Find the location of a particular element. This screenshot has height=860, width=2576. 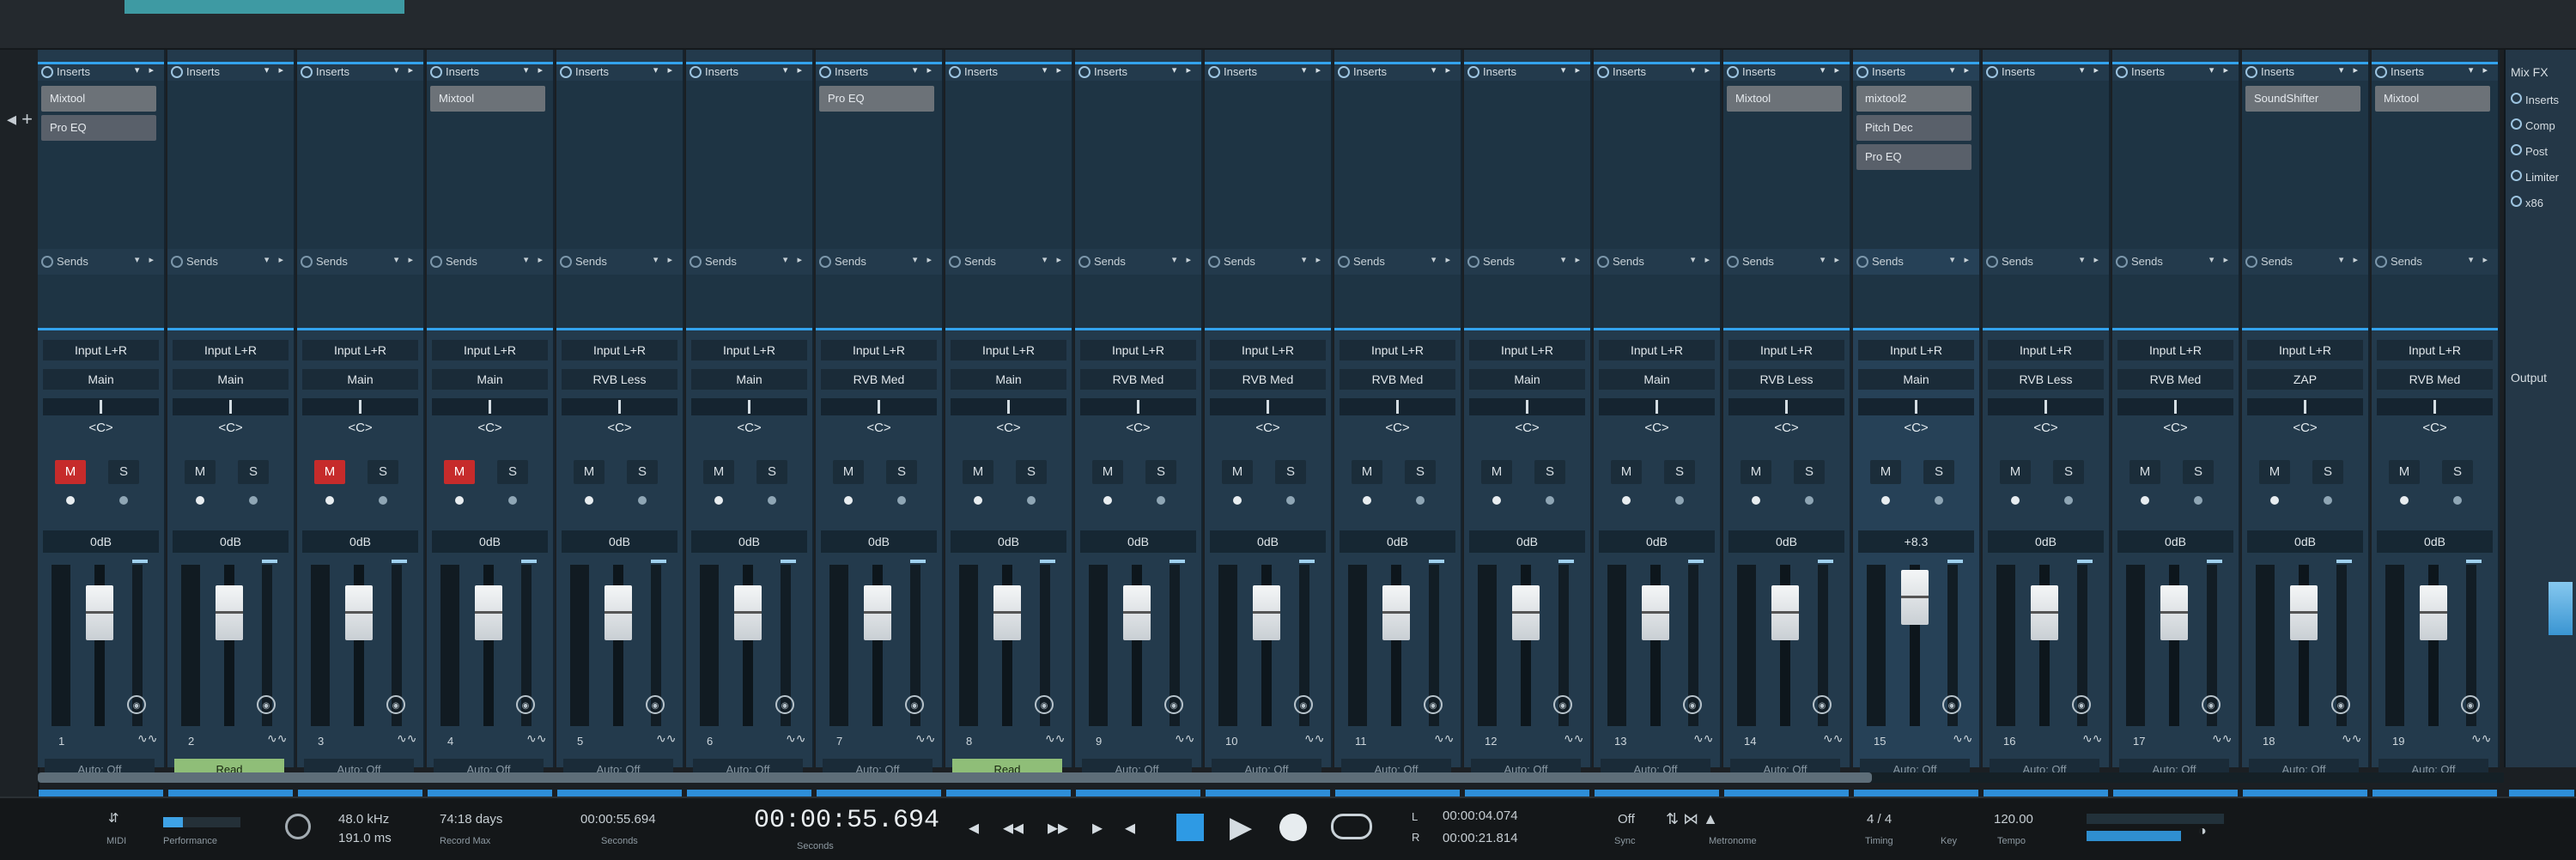

inserts-rack: mixtool2 Pitch Dec Pro EQ is located at coordinates (1916, 165).